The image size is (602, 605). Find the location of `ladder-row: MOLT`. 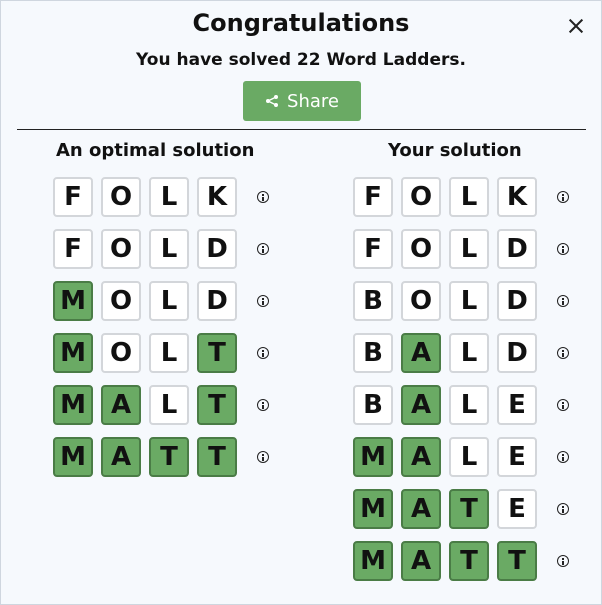

ladder-row: MOLT is located at coordinates (161, 353).